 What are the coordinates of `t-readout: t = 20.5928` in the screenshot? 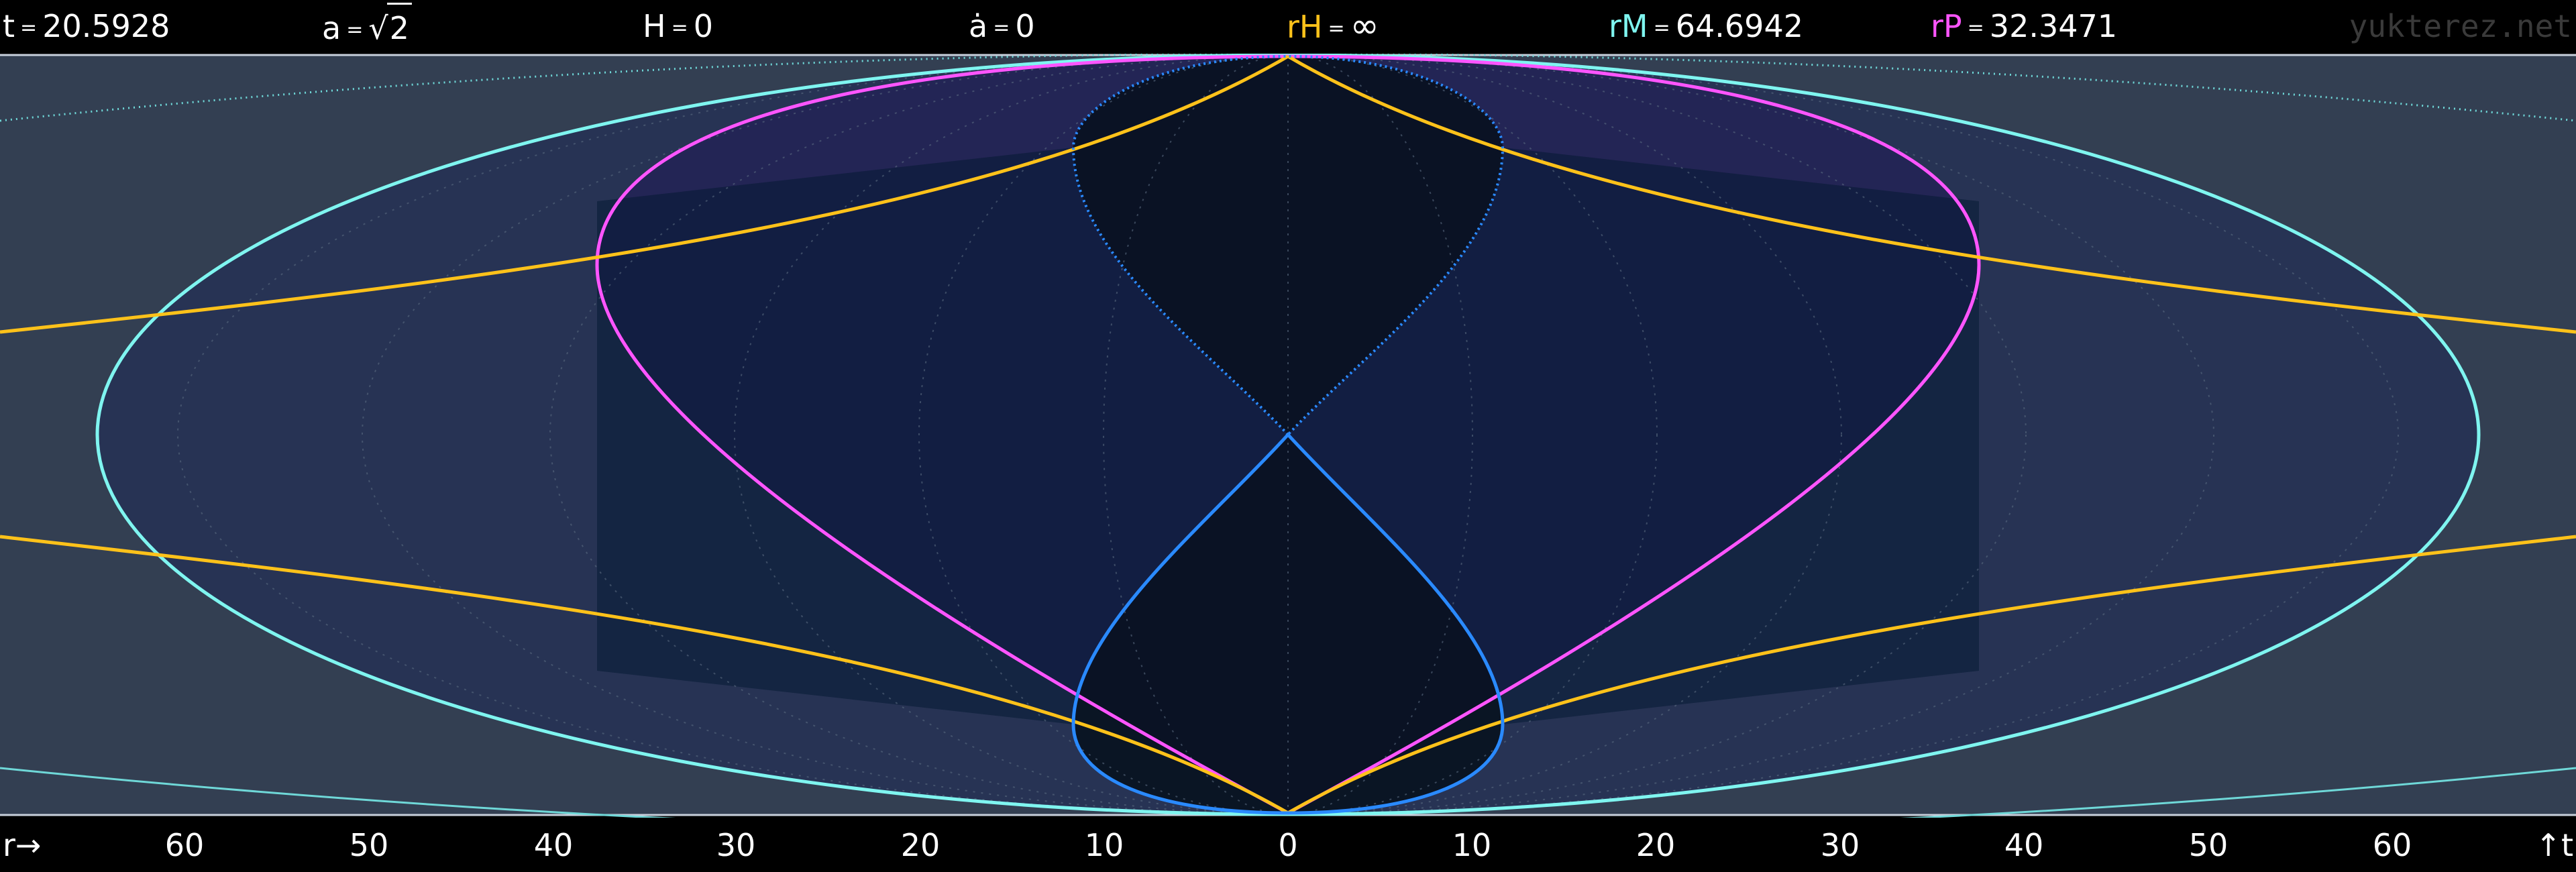 It's located at (86, 26).